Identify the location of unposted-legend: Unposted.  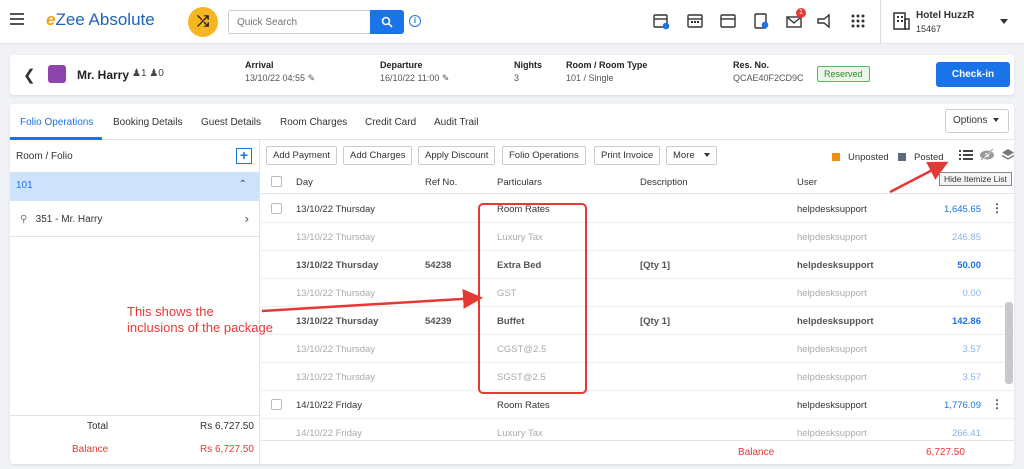
(860, 157).